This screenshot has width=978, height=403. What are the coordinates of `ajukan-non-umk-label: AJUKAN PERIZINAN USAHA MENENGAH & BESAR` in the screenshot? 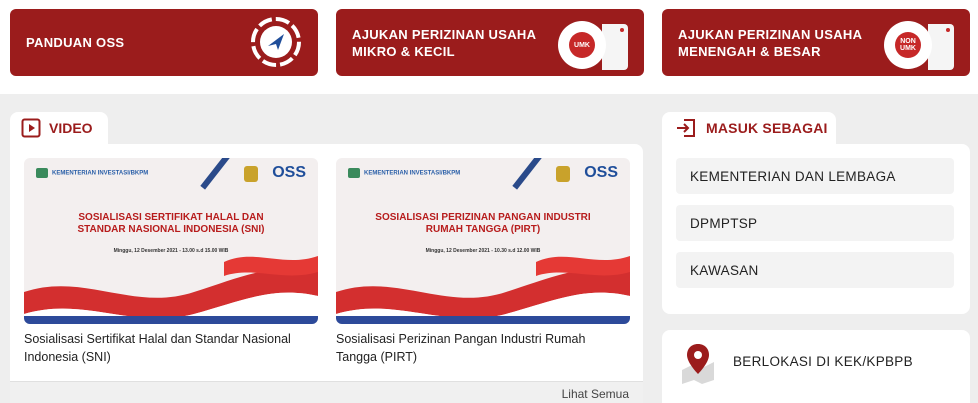 It's located at (770, 42).